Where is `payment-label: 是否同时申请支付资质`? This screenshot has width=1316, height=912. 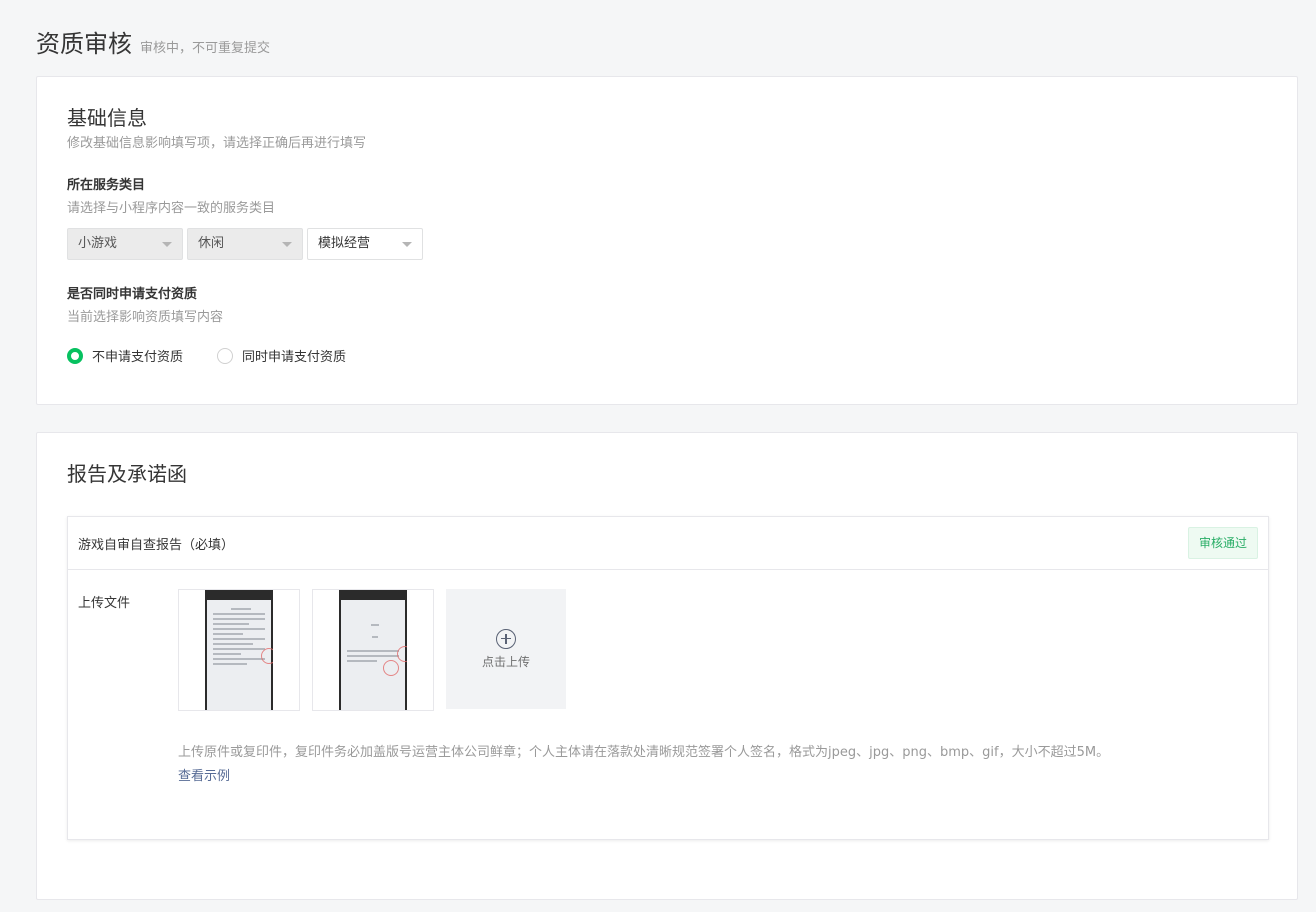 payment-label: 是否同时申请支付资质 is located at coordinates (132, 294).